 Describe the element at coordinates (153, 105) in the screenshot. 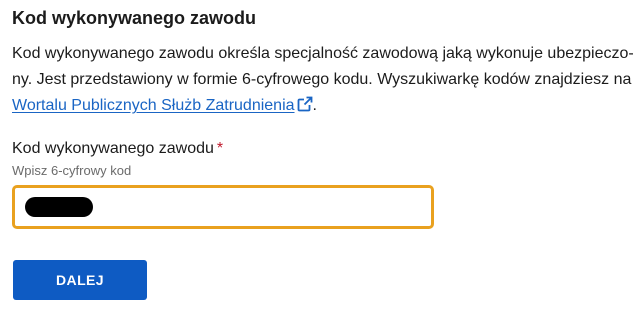

I see `wortal-psz-link-label: Wortalu Publicznych Służb Zatrudnienia` at that location.